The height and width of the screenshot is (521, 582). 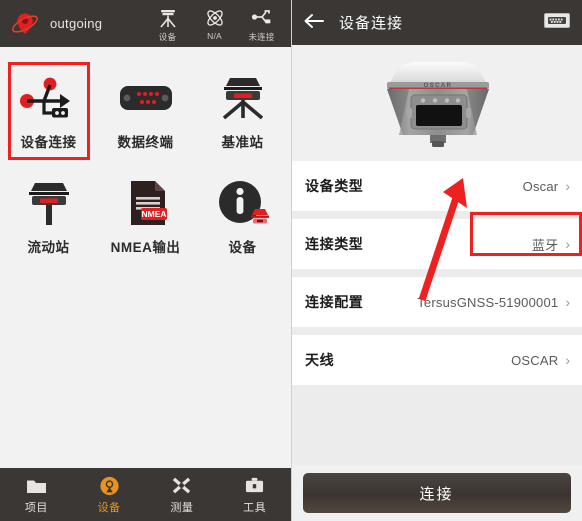 What do you see at coordinates (557, 22) in the screenshot?
I see `serial-connector-icon` at bounding box center [557, 22].